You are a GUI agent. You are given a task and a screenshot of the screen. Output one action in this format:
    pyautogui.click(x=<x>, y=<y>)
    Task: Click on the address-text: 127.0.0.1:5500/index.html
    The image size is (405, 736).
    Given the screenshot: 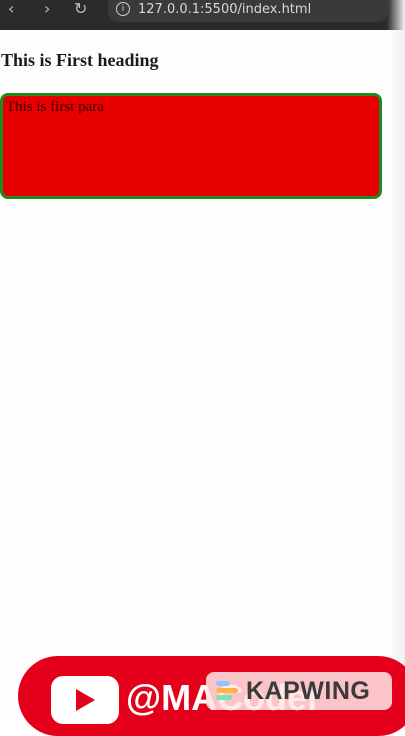 What is the action you would take?
    pyautogui.click(x=225, y=9)
    